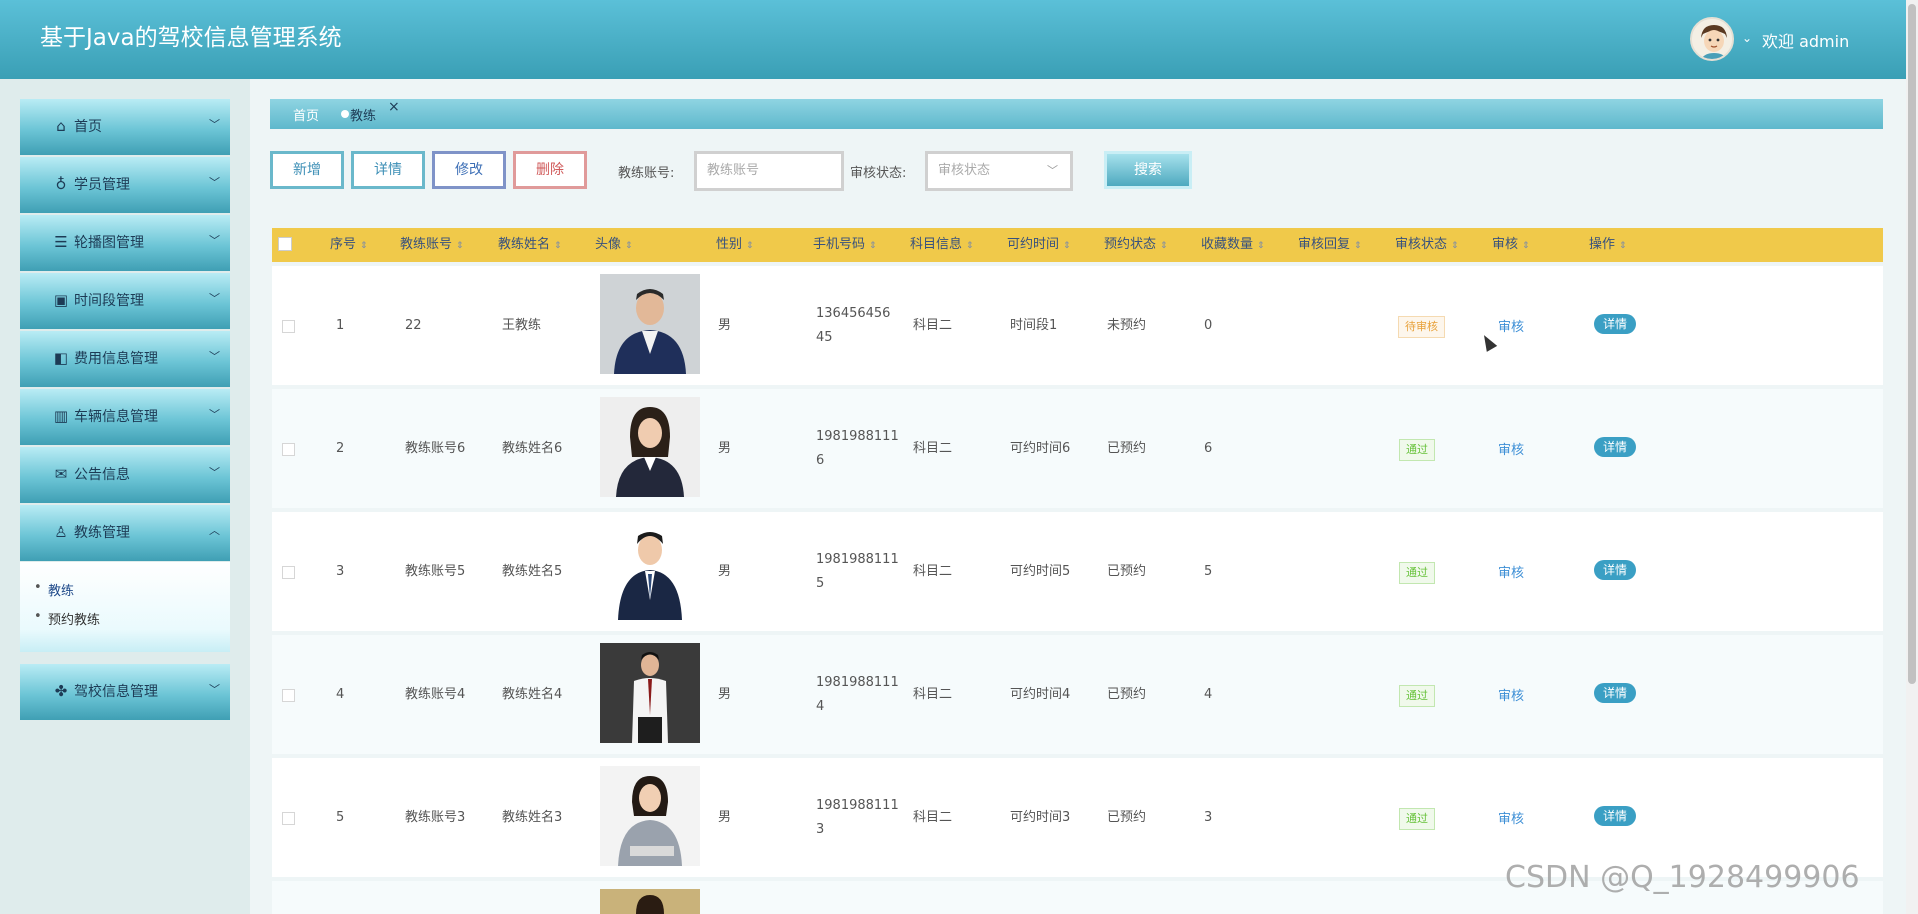 The width and height of the screenshot is (1918, 914). Describe the element at coordinates (61, 532) in the screenshot. I see `user-icon: ♙` at that location.